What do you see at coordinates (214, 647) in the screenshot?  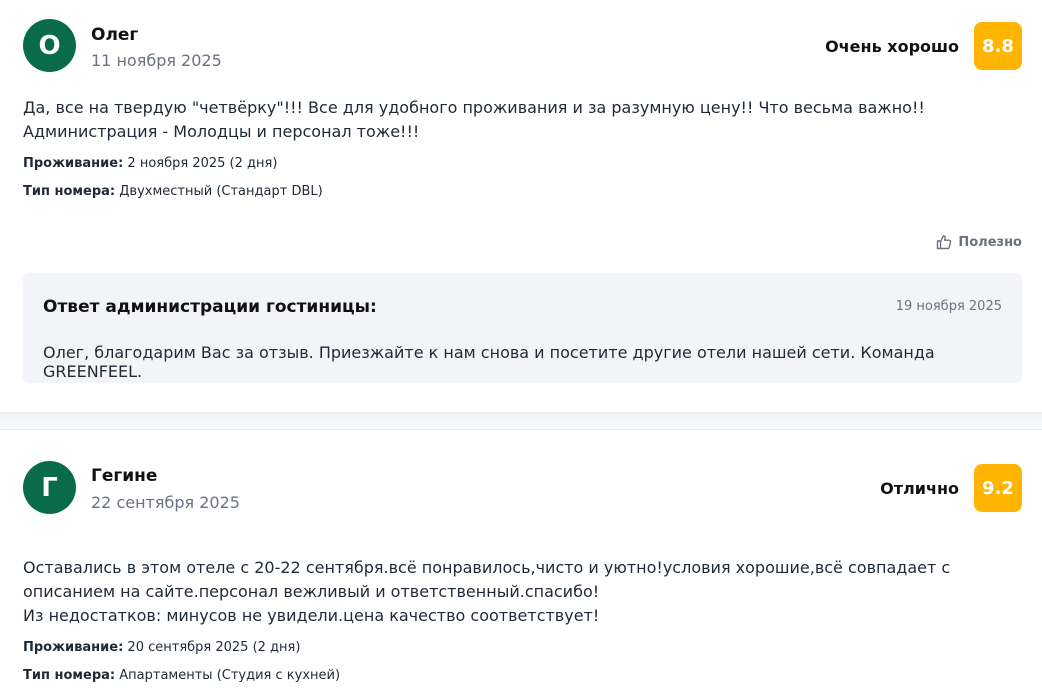 I see `stay-value: 20 сентября 2025 (2 дня)` at bounding box center [214, 647].